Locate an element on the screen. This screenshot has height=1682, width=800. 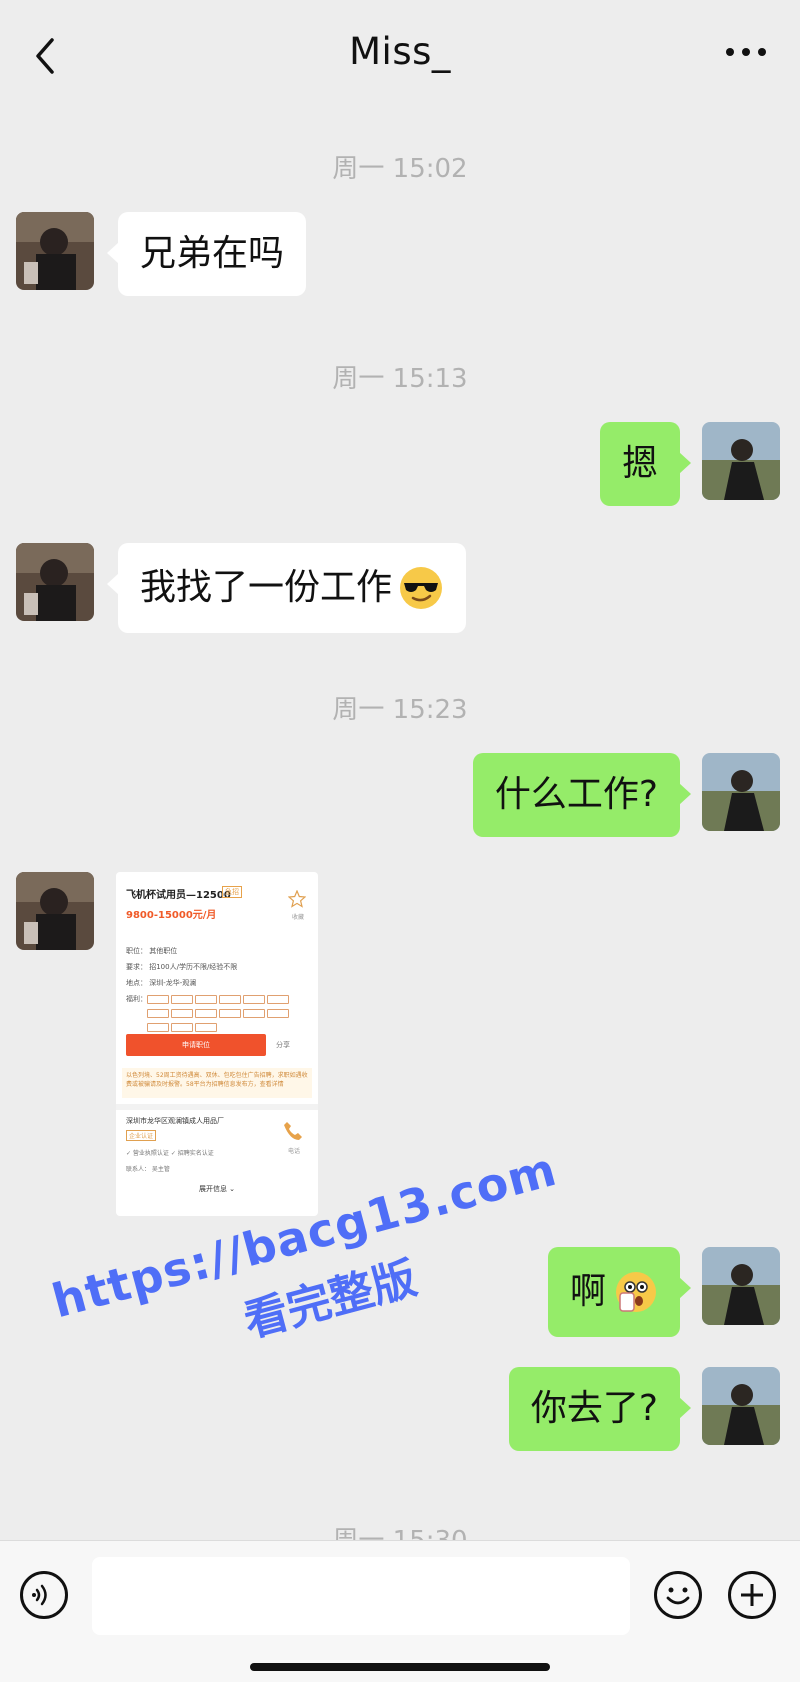
input-bar is located at coordinates (400, 1611).